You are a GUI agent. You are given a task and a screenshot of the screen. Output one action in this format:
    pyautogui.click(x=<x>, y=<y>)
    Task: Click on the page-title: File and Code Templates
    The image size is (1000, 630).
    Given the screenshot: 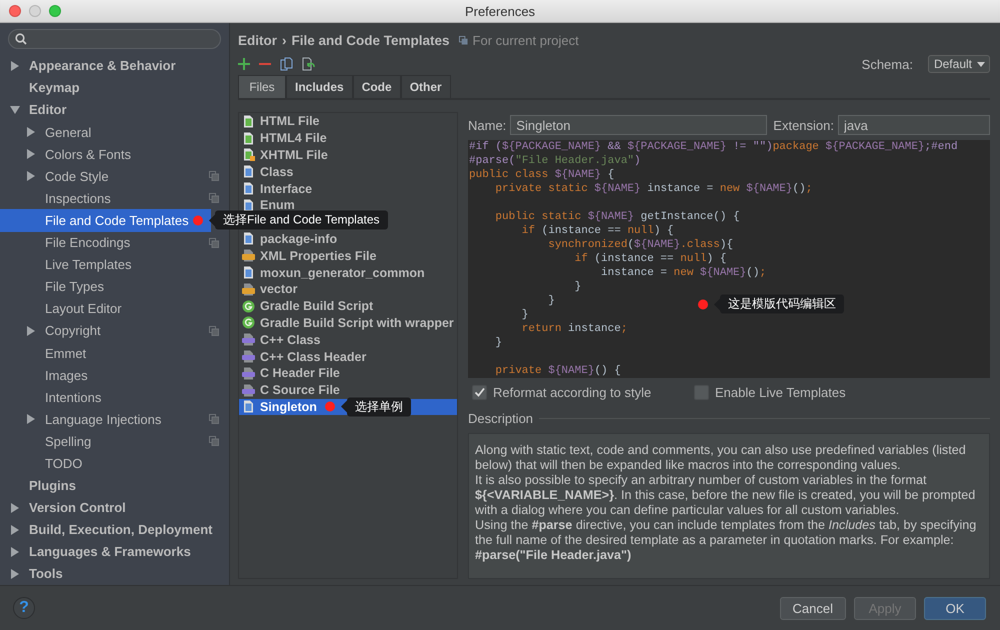 What is the action you would take?
    pyautogui.click(x=371, y=40)
    